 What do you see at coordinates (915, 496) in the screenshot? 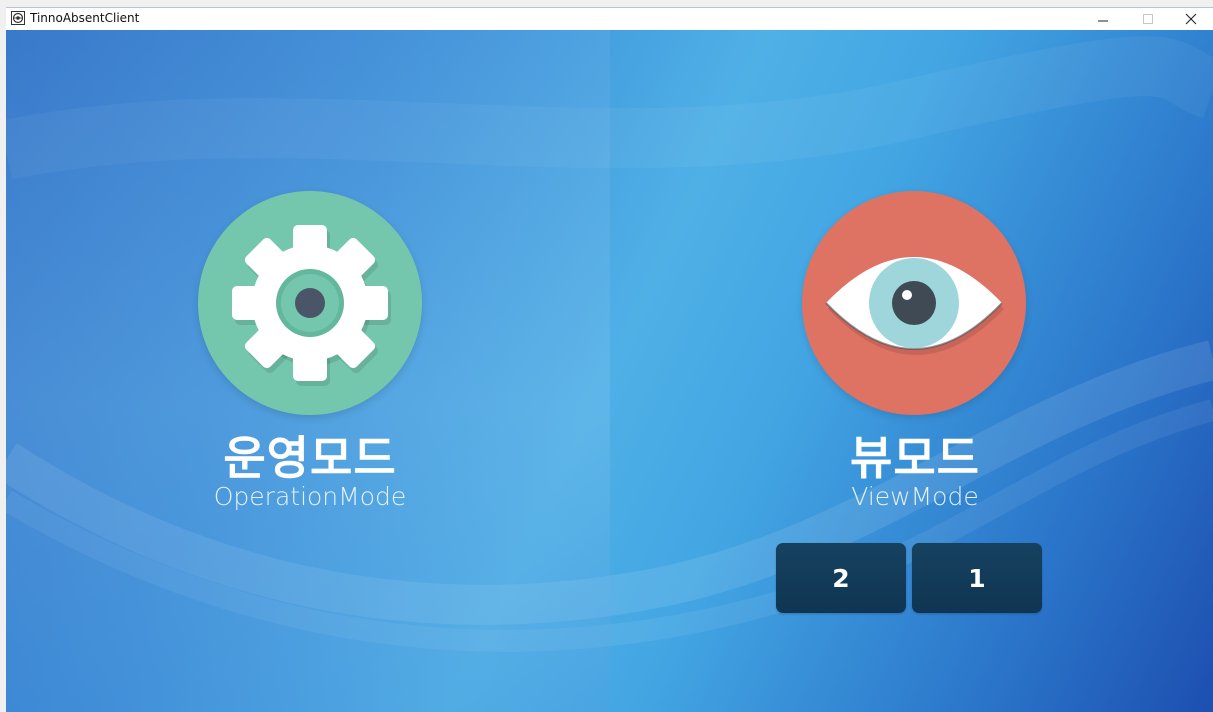
I see `view-mode-subtitle: ViewMode` at bounding box center [915, 496].